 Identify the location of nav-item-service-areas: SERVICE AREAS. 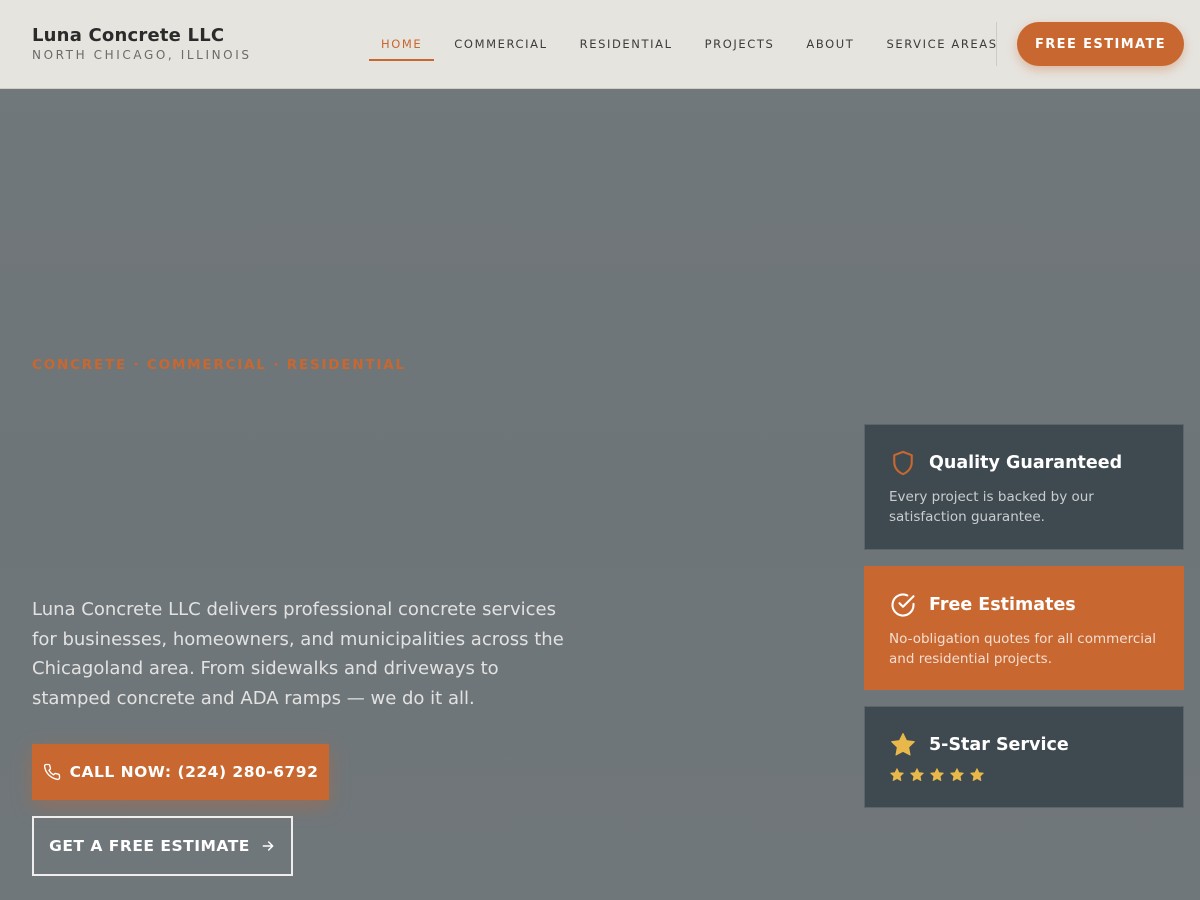
(941, 46).